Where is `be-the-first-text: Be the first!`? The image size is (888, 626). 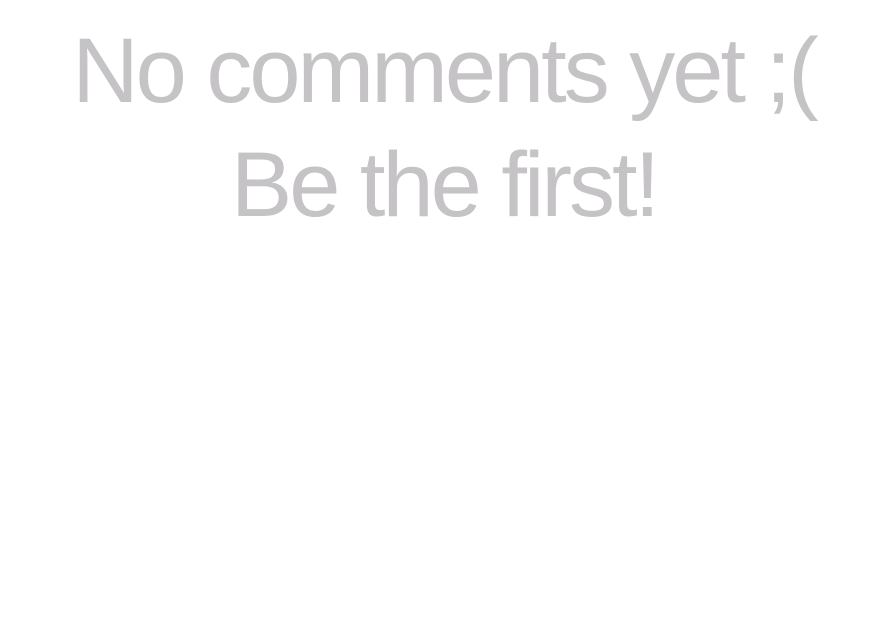
be-the-first-text: Be the first! is located at coordinates (445, 185).